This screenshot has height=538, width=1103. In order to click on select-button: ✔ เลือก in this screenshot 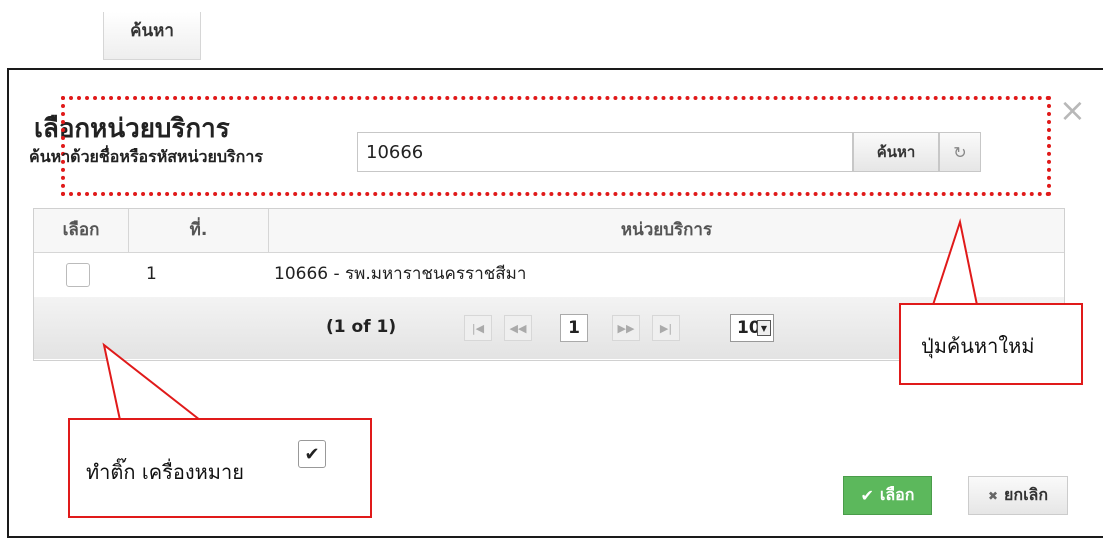, I will do `click(887, 495)`.